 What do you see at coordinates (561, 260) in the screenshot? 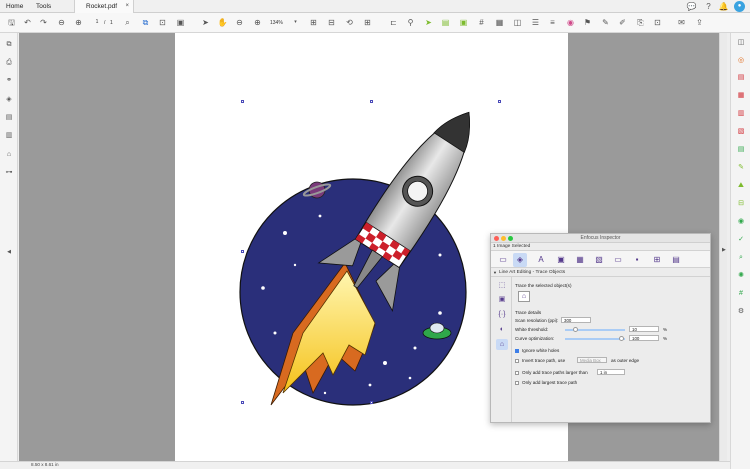
I see `image-props-icon: ▣` at bounding box center [561, 260].